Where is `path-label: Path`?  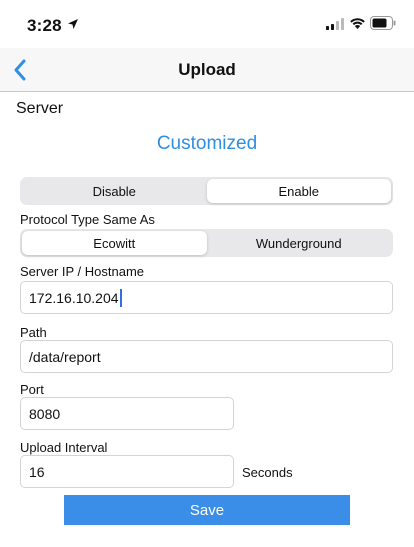 path-label: Path is located at coordinates (33, 332).